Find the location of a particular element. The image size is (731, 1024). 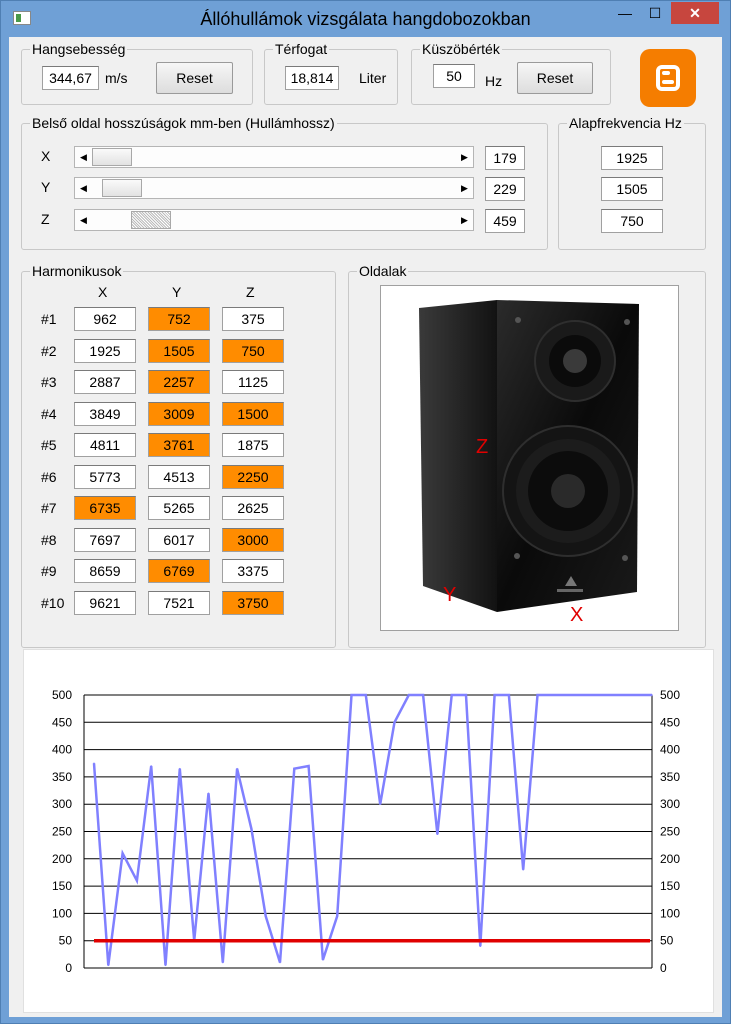

fundamental-y-value: 1505 is located at coordinates (632, 189).